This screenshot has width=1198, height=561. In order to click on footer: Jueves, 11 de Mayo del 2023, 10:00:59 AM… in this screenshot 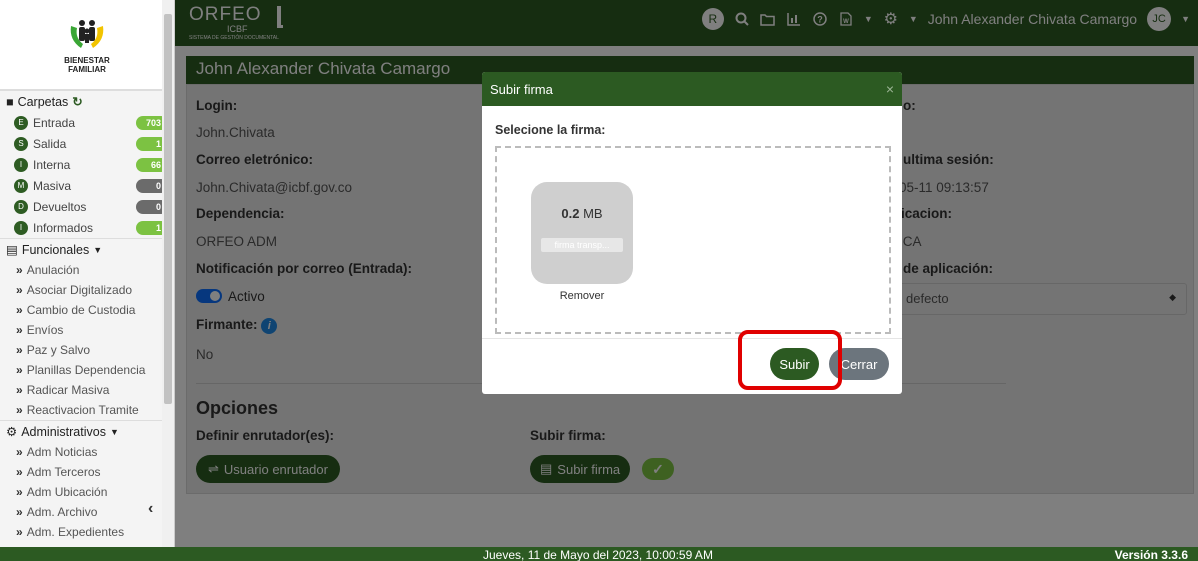, I will do `click(599, 554)`.